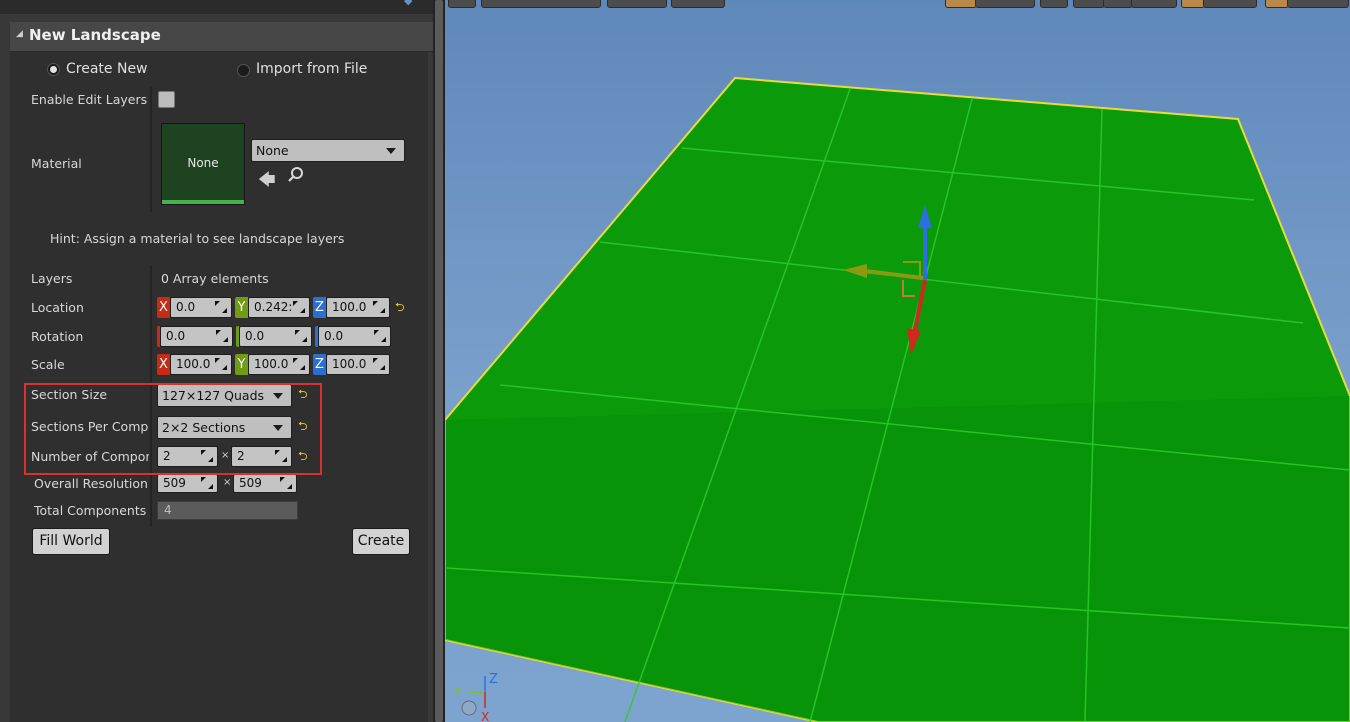 The height and width of the screenshot is (722, 1350). What do you see at coordinates (349, 364) in the screenshot?
I see `scale-z-value: 100.0` at bounding box center [349, 364].